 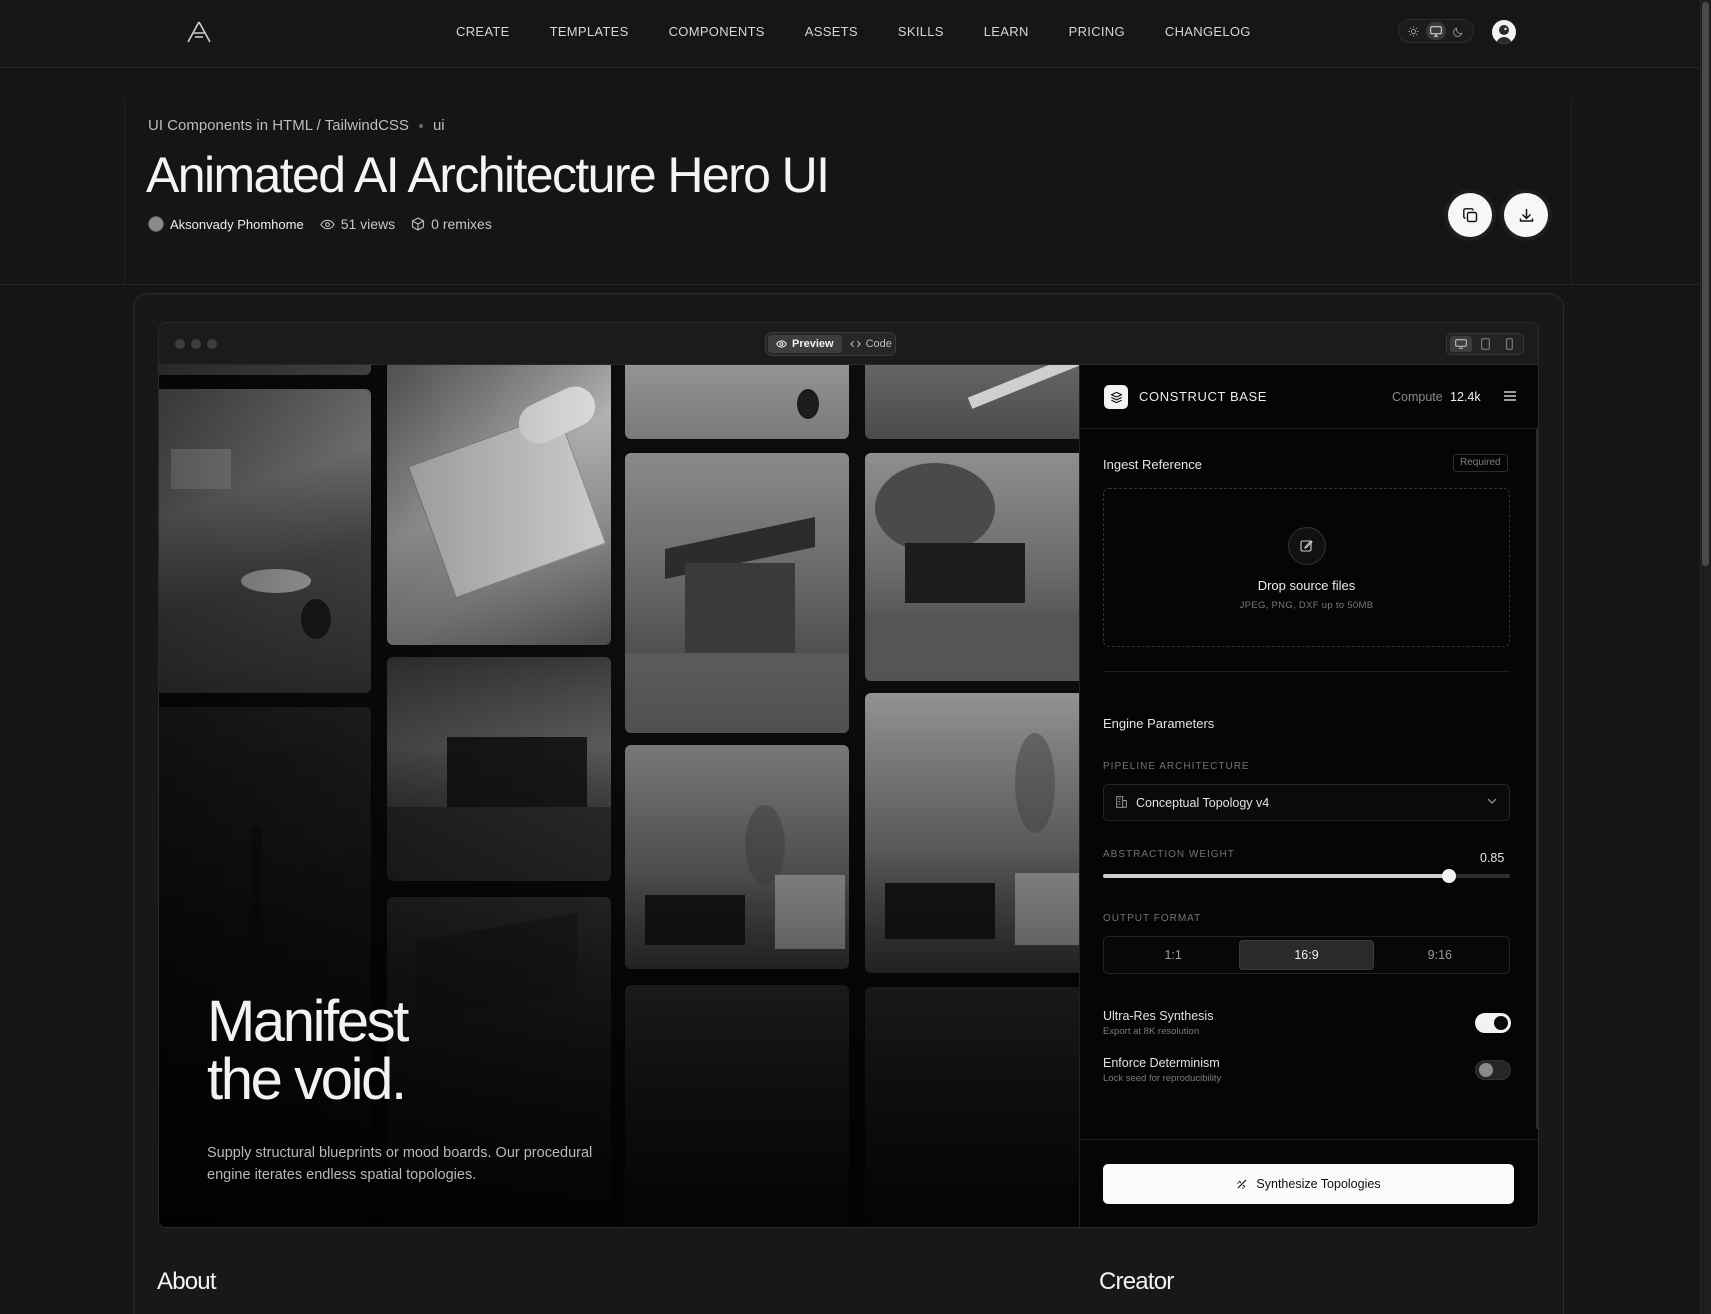 I want to click on pipeline-select: Conceptual Topology v4, so click(x=1306, y=802).